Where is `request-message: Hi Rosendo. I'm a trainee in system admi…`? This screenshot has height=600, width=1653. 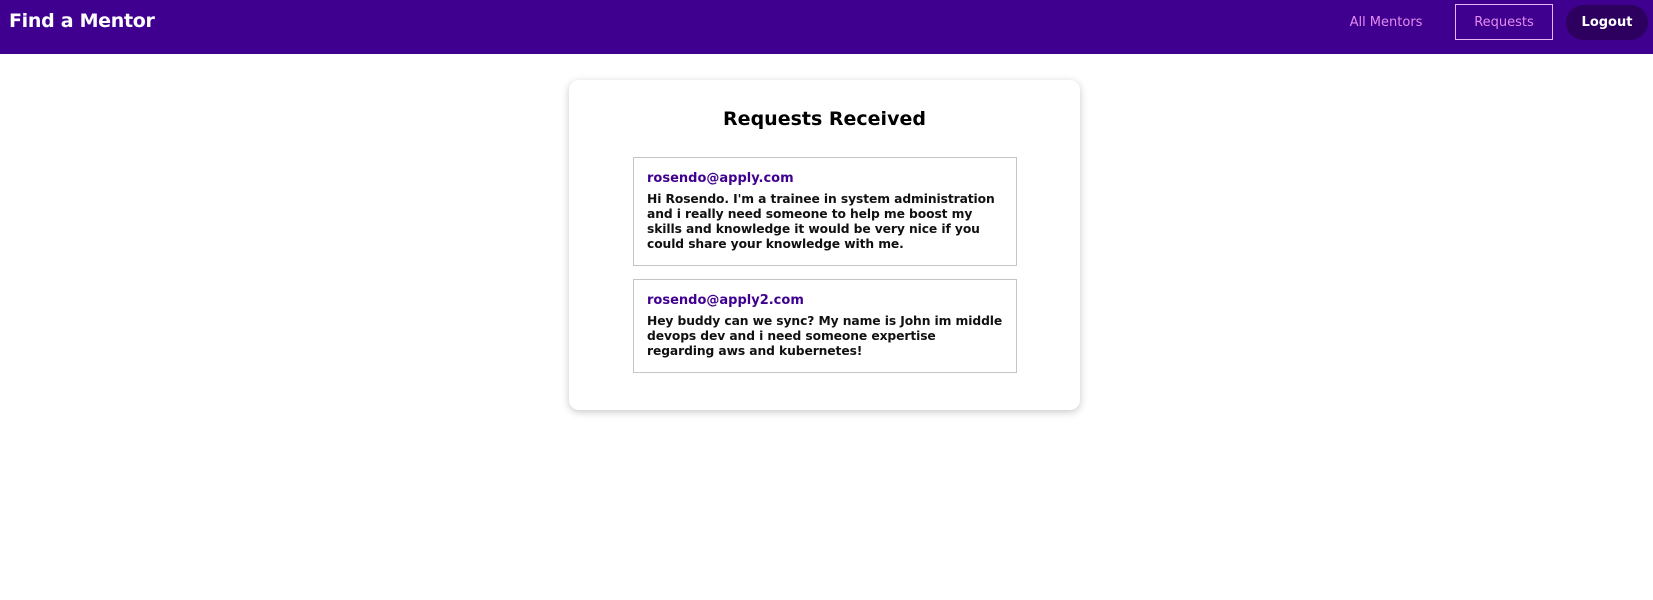
request-message: Hi Rosendo. I'm a trainee in system admi… is located at coordinates (821, 221).